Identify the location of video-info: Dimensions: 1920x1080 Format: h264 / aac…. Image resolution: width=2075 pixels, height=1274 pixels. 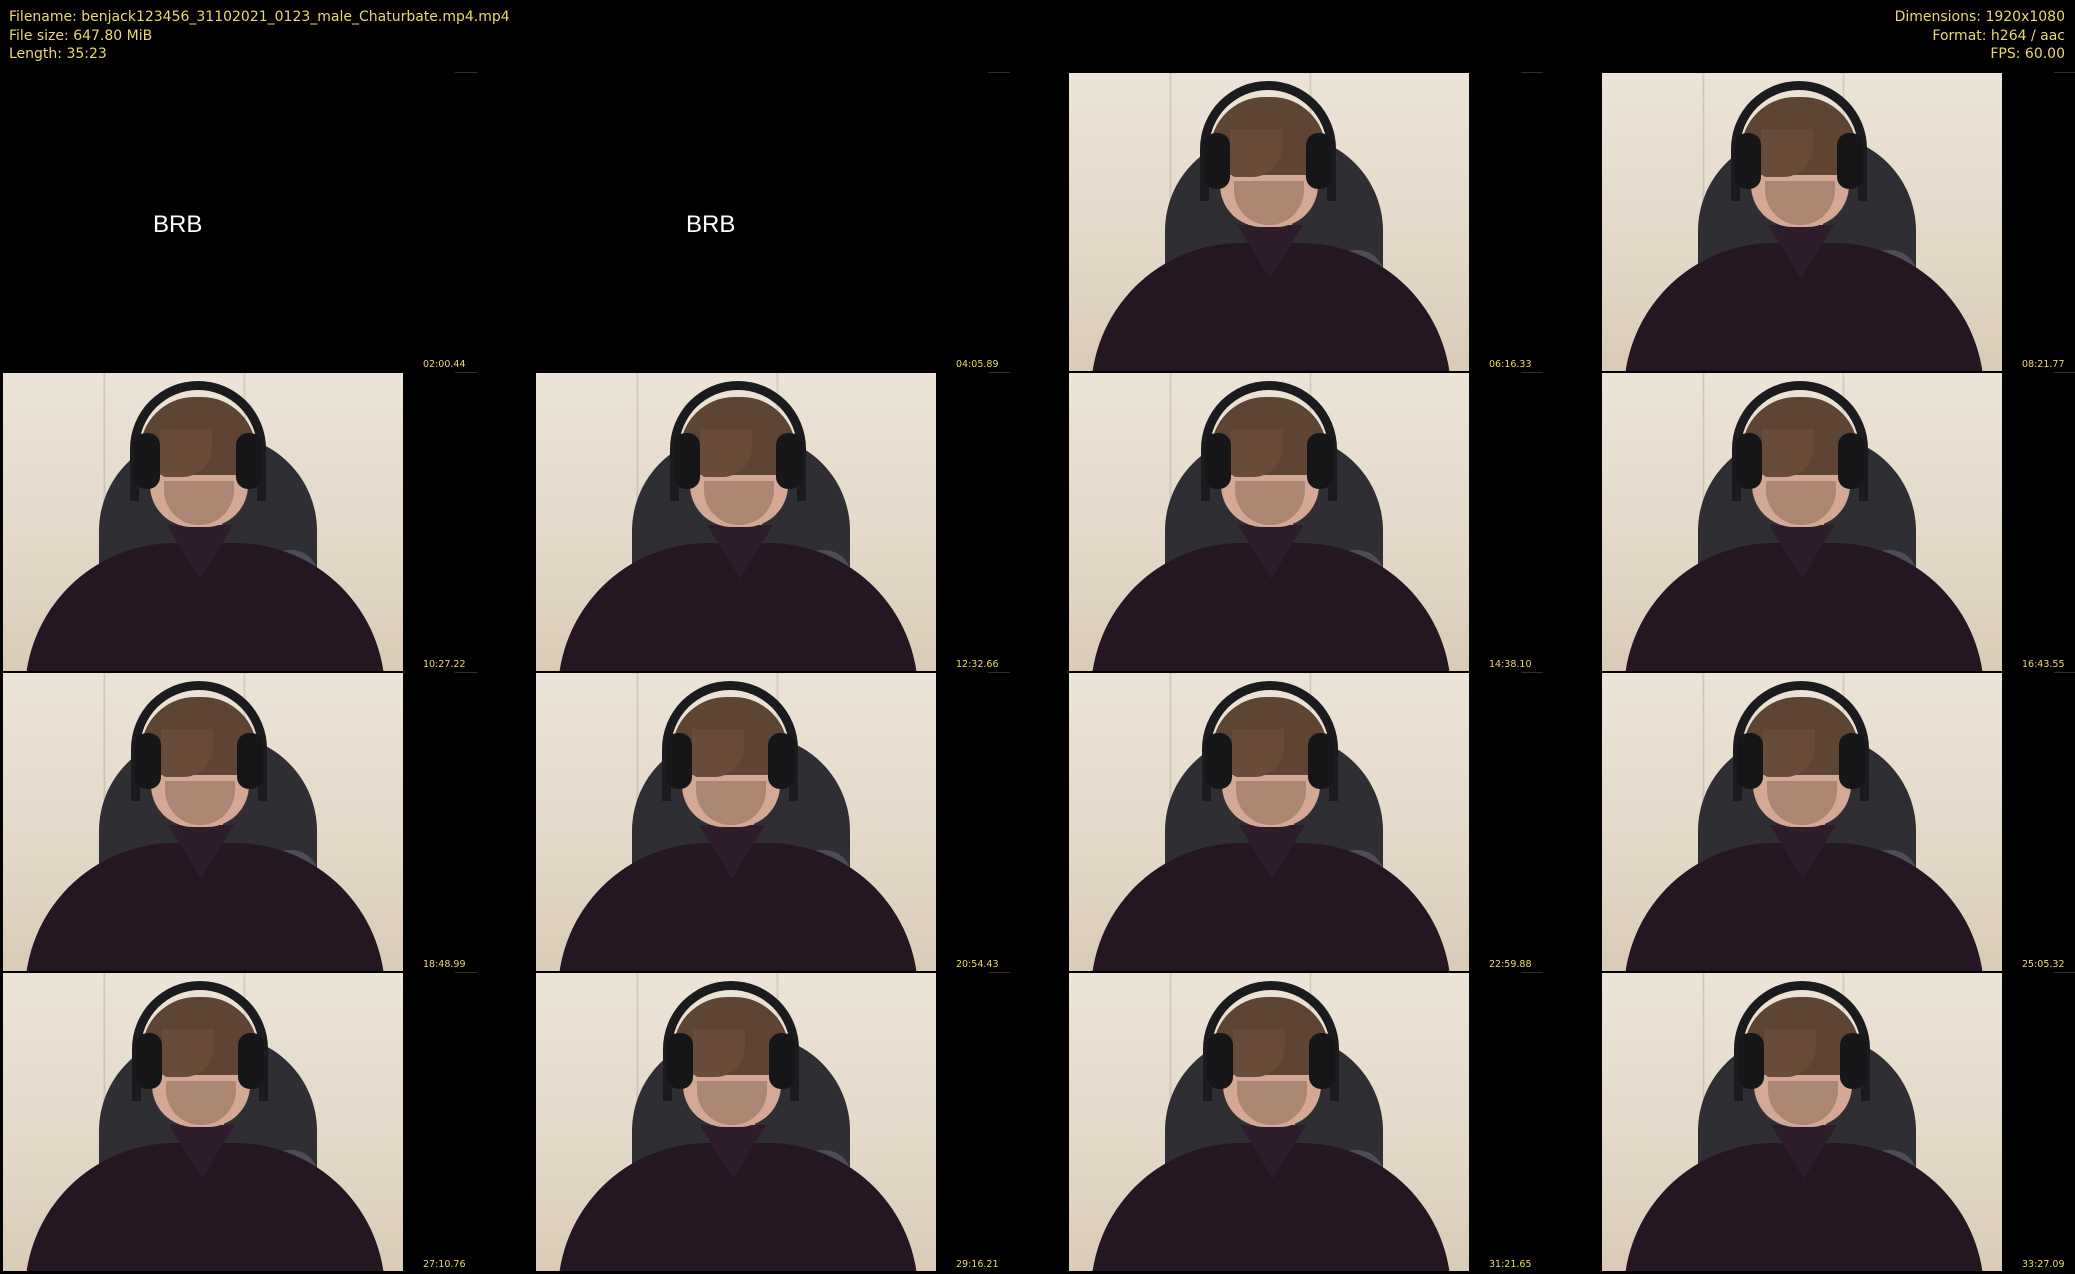
(1980, 36).